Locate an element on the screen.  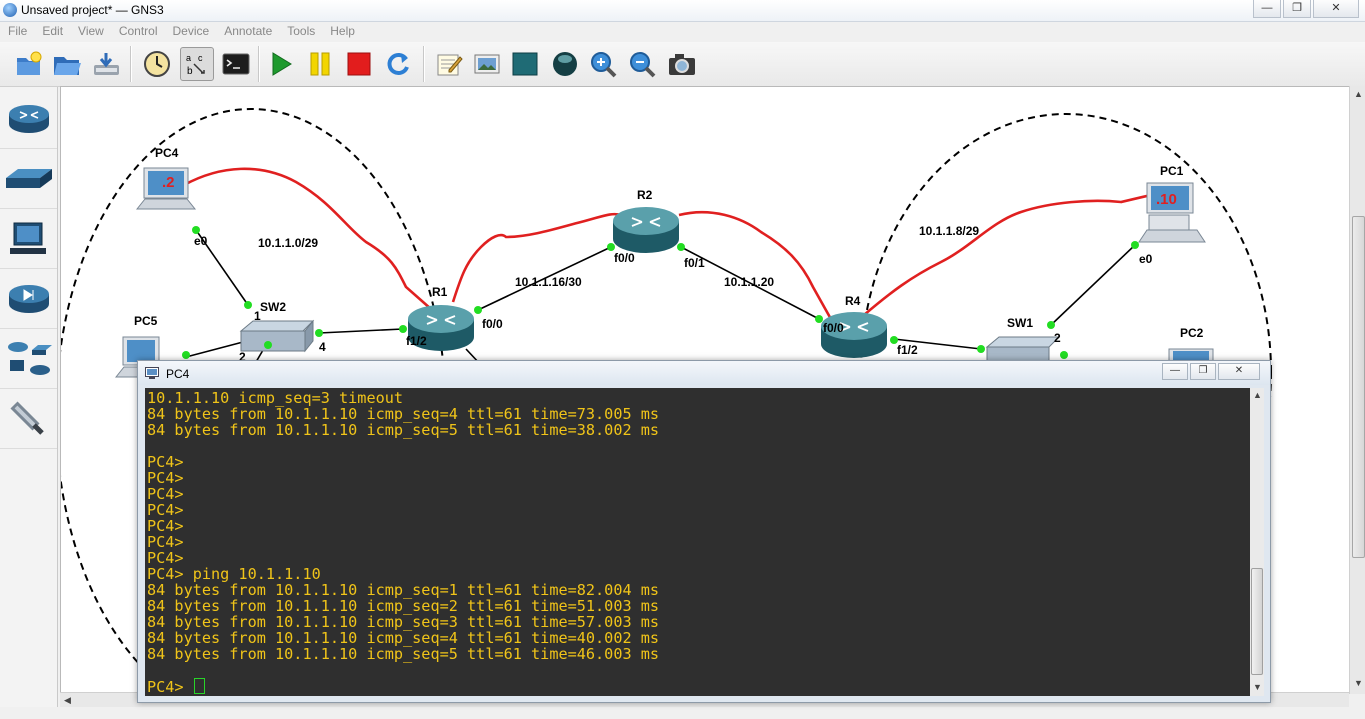
subnet-label-r2-r4: 10.1.1.20 is located at coordinates (749, 282).